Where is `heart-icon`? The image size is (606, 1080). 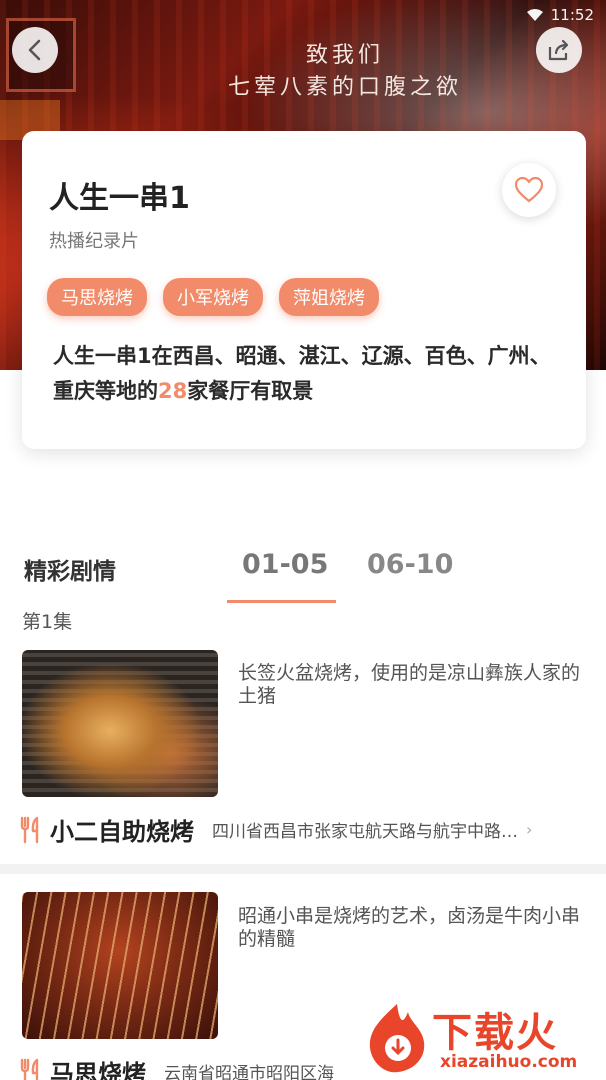 heart-icon is located at coordinates (529, 189).